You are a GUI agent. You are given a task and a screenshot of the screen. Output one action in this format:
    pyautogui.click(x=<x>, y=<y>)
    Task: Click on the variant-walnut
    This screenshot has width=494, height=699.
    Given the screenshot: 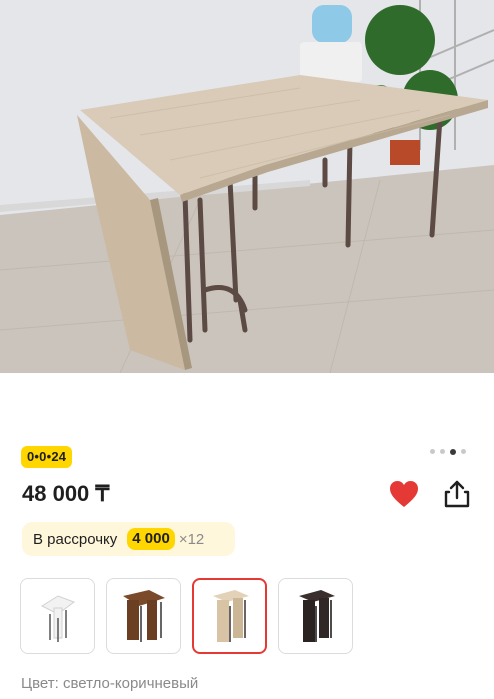 What is the action you would take?
    pyautogui.click(x=143, y=616)
    